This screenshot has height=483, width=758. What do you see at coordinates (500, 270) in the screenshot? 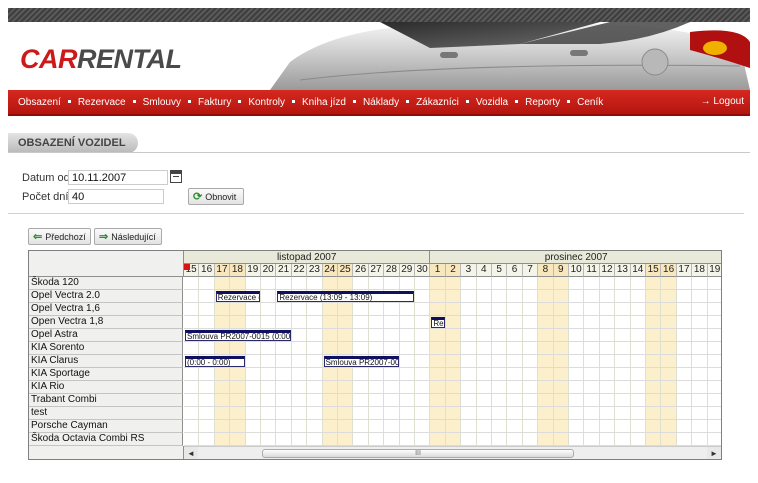
I see `day-header: 5` at bounding box center [500, 270].